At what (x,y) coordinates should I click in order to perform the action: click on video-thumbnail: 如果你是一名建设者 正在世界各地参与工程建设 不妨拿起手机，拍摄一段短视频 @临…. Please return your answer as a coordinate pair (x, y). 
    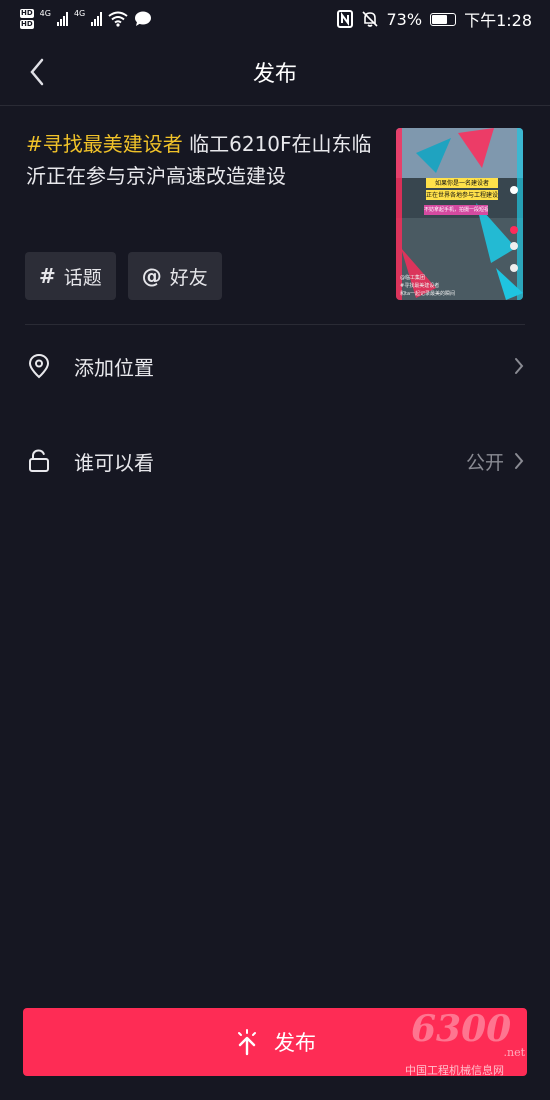
    Looking at the image, I should click on (459, 214).